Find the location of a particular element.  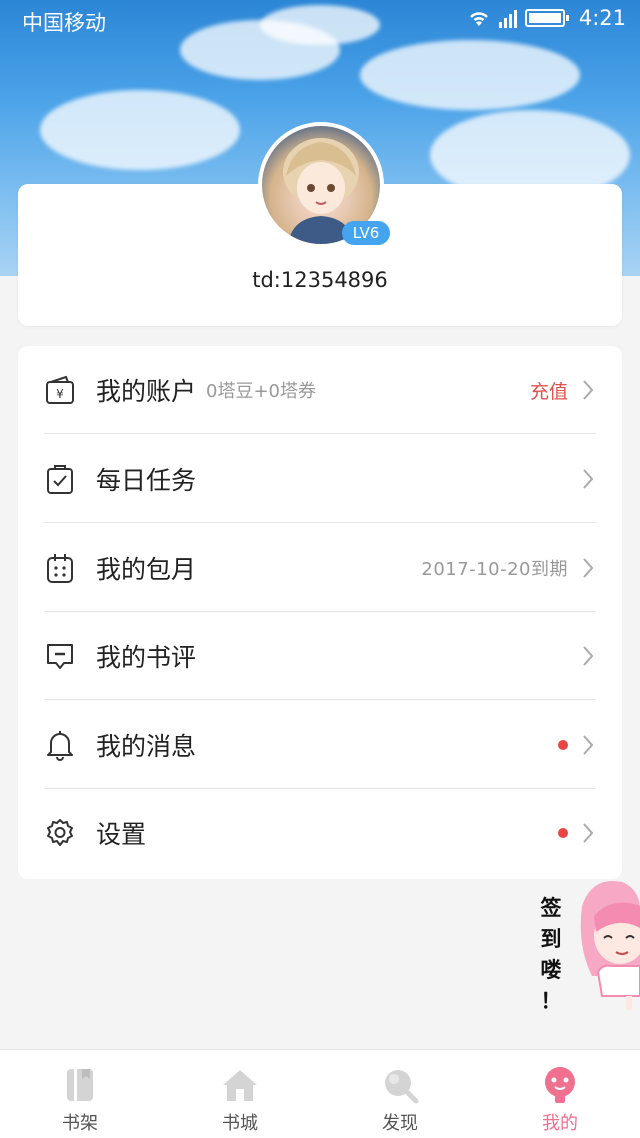

menu-item-label: 我的书评 is located at coordinates (146, 657).